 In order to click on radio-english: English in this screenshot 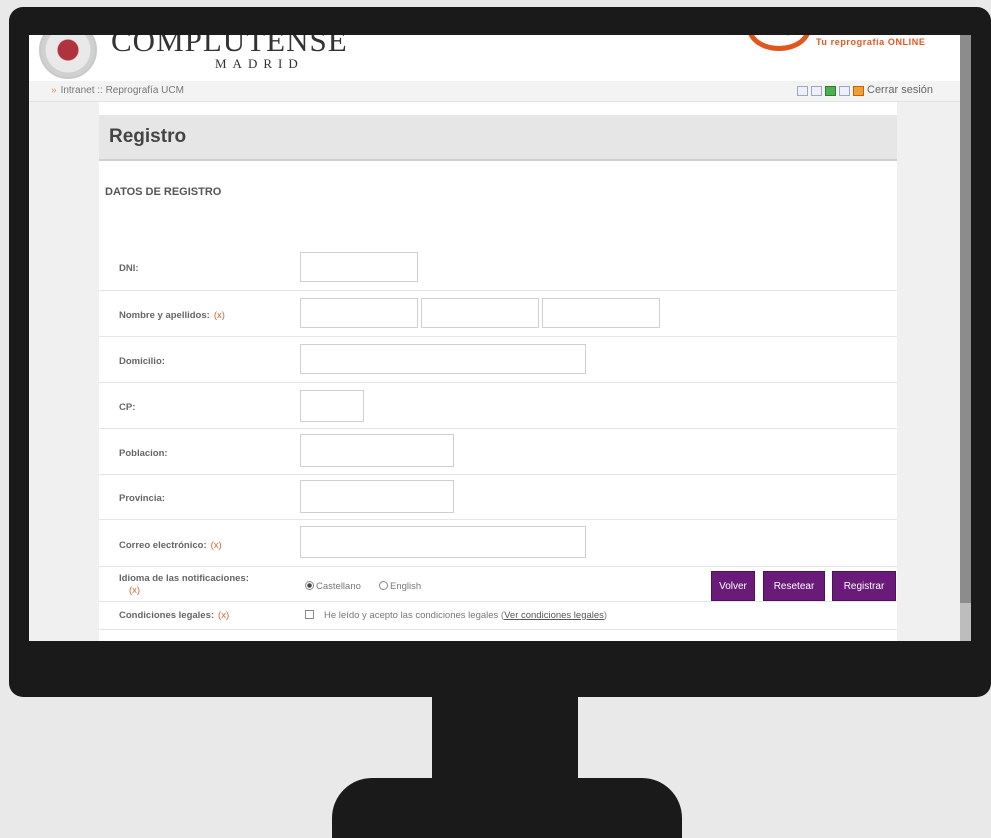, I will do `click(400, 586)`.